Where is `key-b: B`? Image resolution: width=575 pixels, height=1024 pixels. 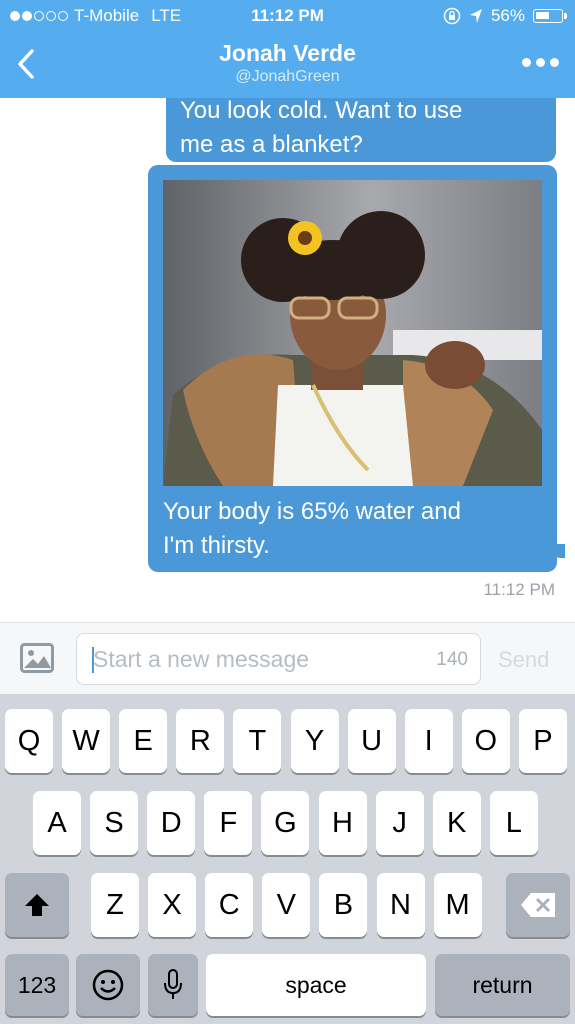
key-b: B is located at coordinates (343, 905).